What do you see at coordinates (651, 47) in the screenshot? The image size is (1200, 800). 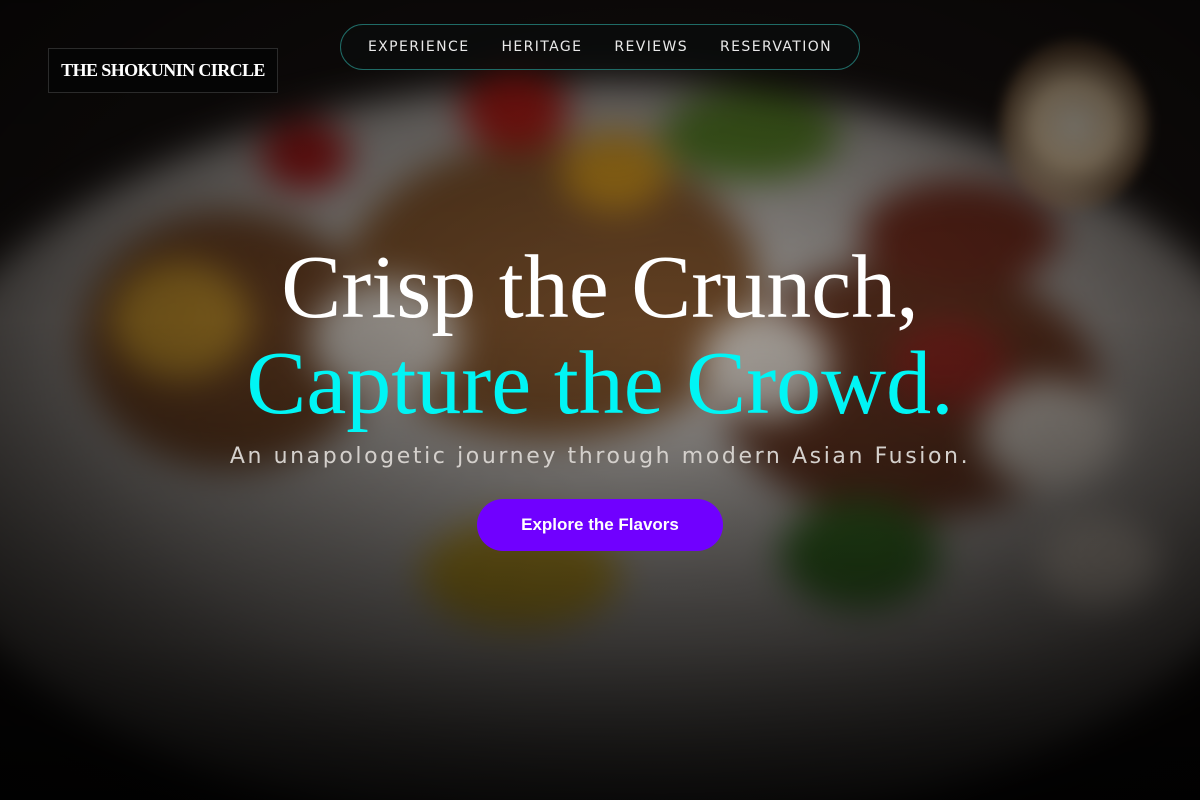 I see `nav-item-reviews: REVIEWS` at bounding box center [651, 47].